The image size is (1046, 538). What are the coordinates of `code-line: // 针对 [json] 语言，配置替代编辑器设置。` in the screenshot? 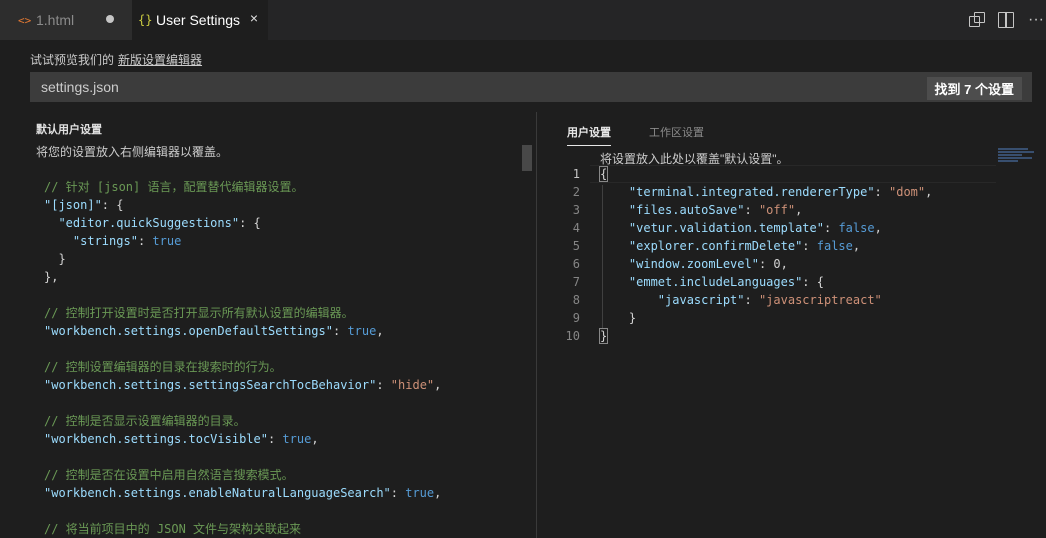 It's located at (242, 187).